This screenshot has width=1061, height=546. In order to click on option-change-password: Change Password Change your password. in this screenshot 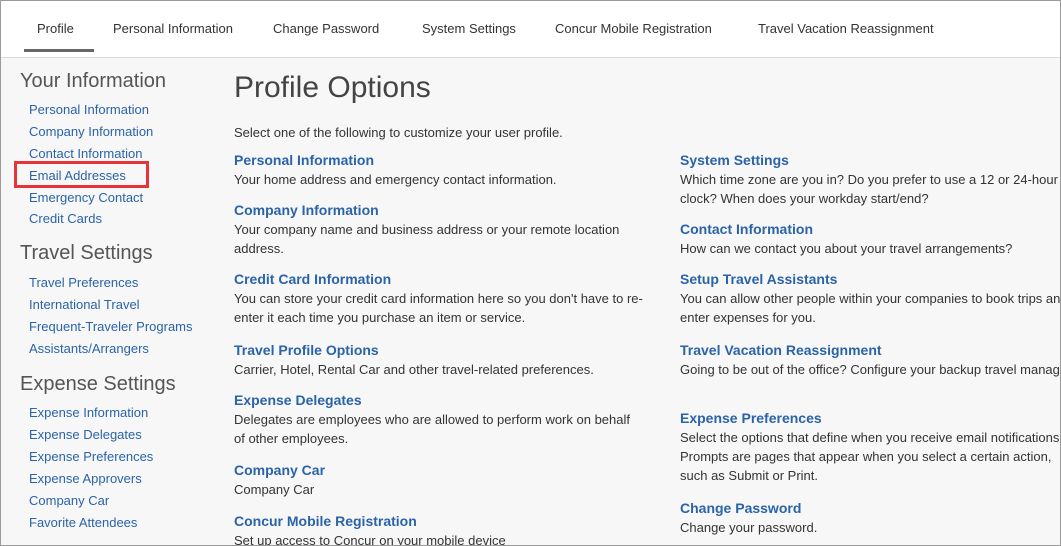, I will do `click(870, 518)`.